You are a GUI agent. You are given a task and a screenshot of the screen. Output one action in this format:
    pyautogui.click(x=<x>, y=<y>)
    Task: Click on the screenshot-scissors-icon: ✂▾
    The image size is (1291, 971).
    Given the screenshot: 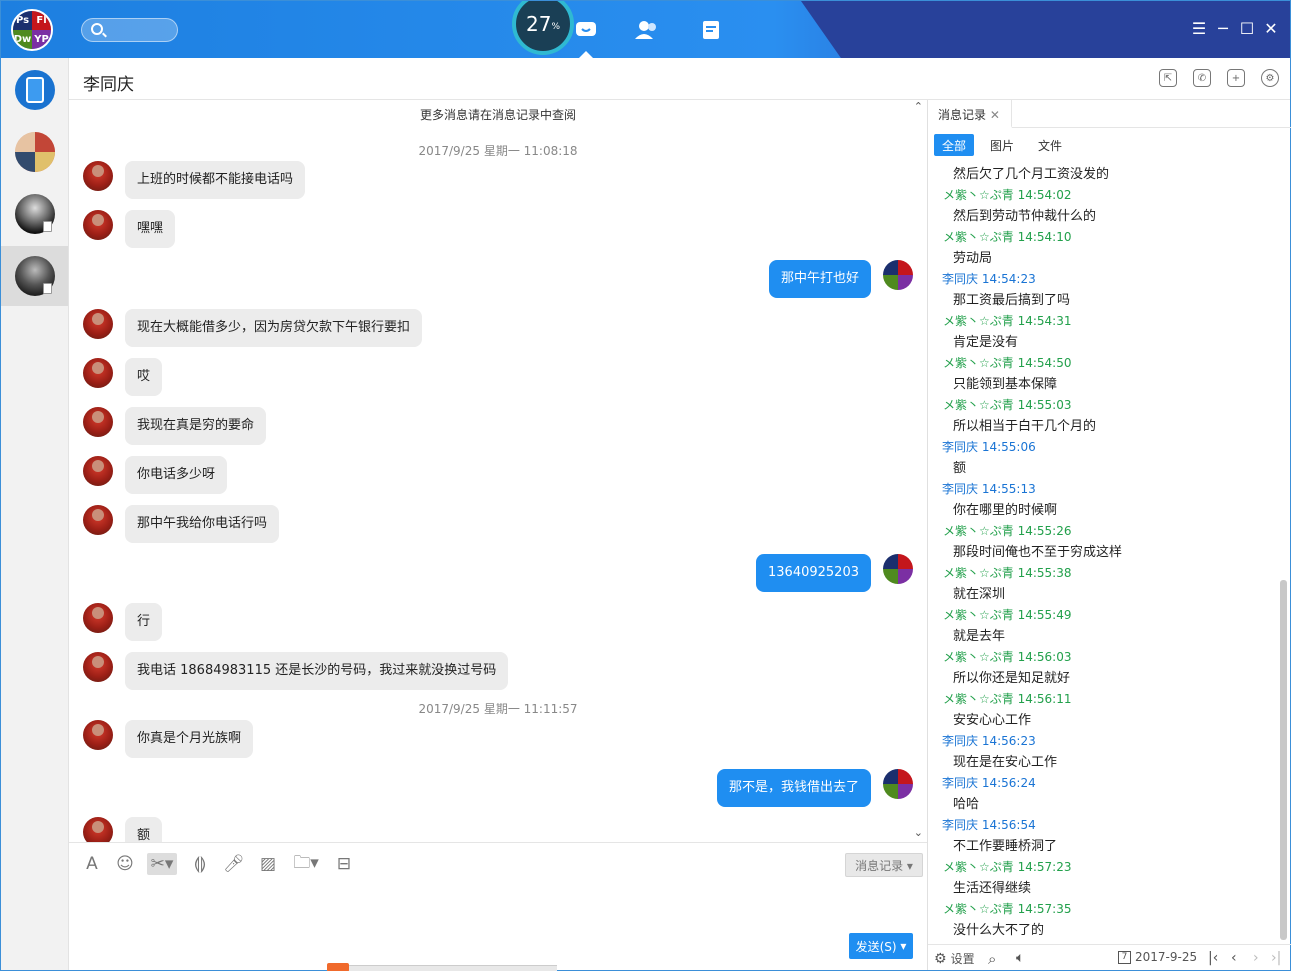 What is the action you would take?
    pyautogui.click(x=162, y=864)
    